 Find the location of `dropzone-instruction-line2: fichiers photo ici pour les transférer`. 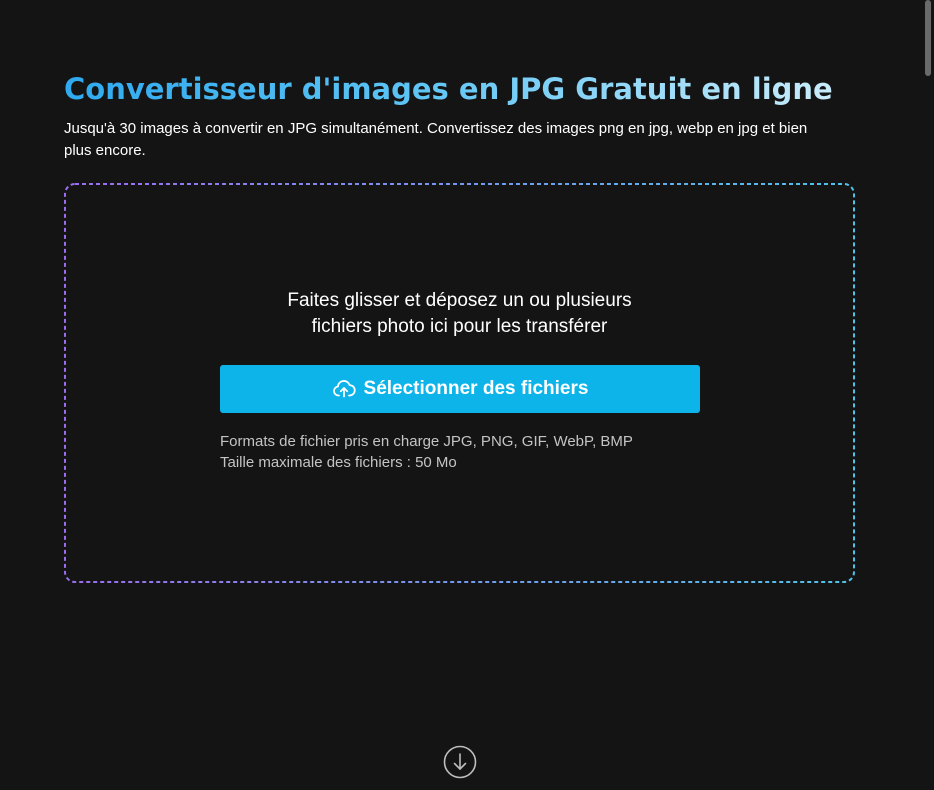

dropzone-instruction-line2: fichiers photo ici pour les transférer is located at coordinates (459, 326).